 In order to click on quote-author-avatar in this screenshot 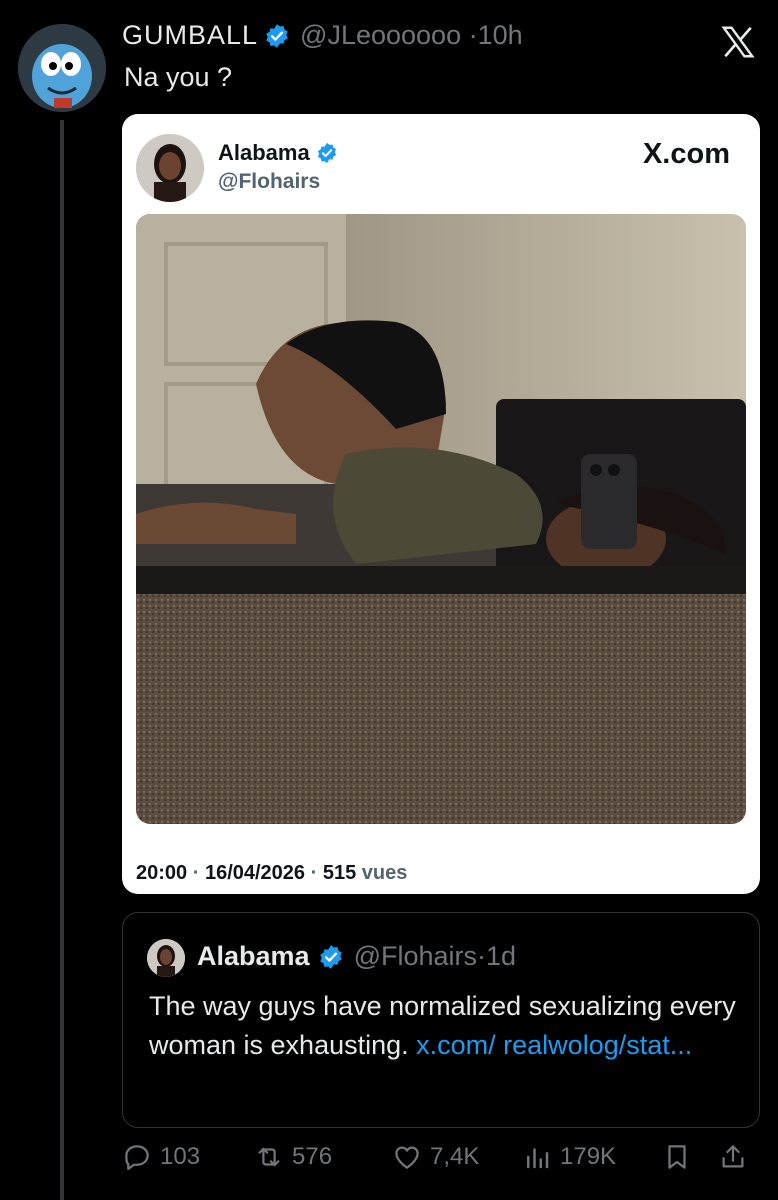, I will do `click(166, 958)`.